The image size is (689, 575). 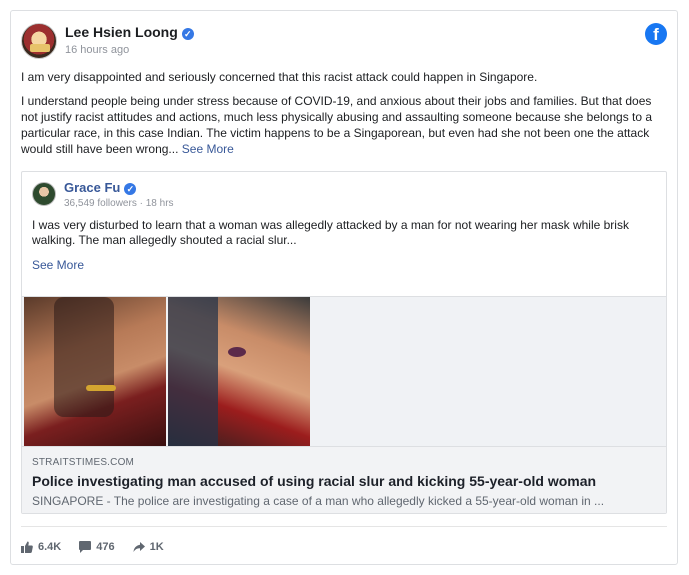 I want to click on author-name-row: Lee Hsien Loong ✓, so click(x=129, y=32).